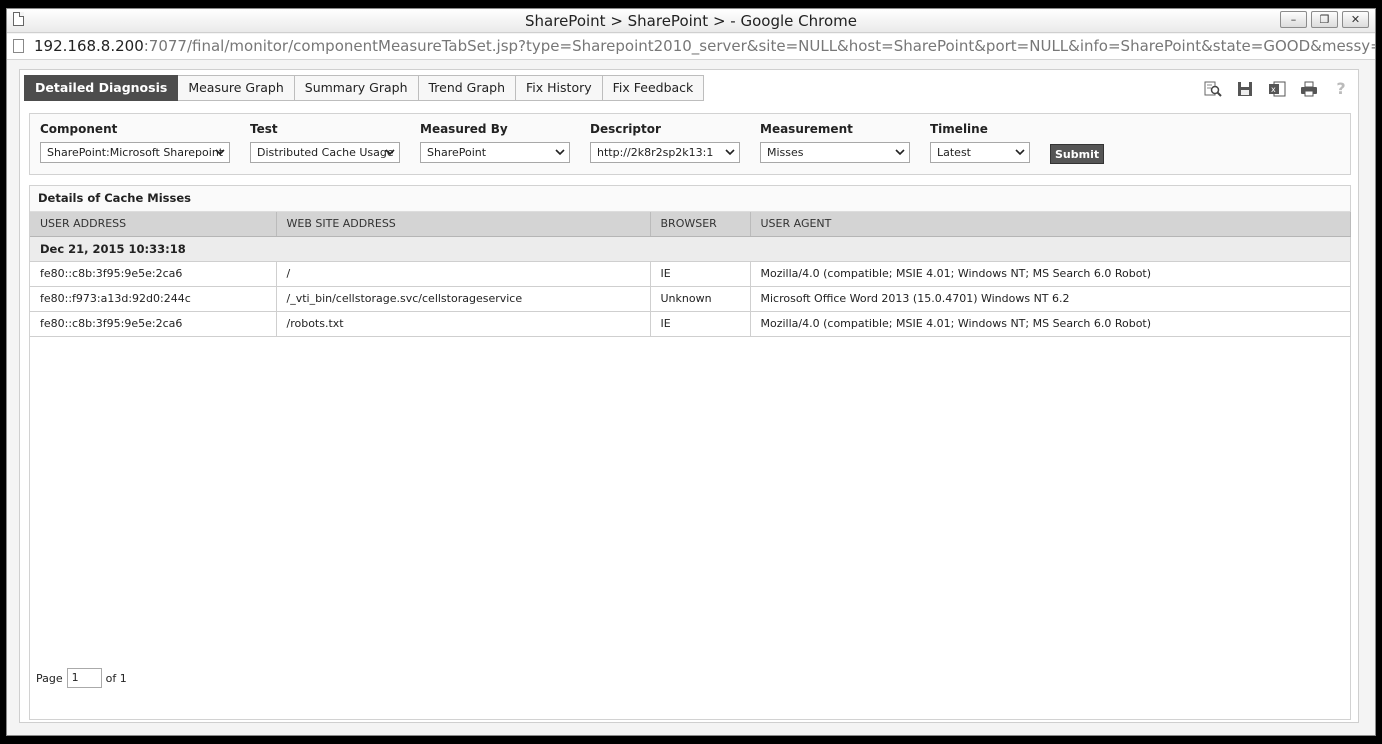 The image size is (1382, 744). I want to click on measurement-filter: Measurement Misses, so click(835, 142).